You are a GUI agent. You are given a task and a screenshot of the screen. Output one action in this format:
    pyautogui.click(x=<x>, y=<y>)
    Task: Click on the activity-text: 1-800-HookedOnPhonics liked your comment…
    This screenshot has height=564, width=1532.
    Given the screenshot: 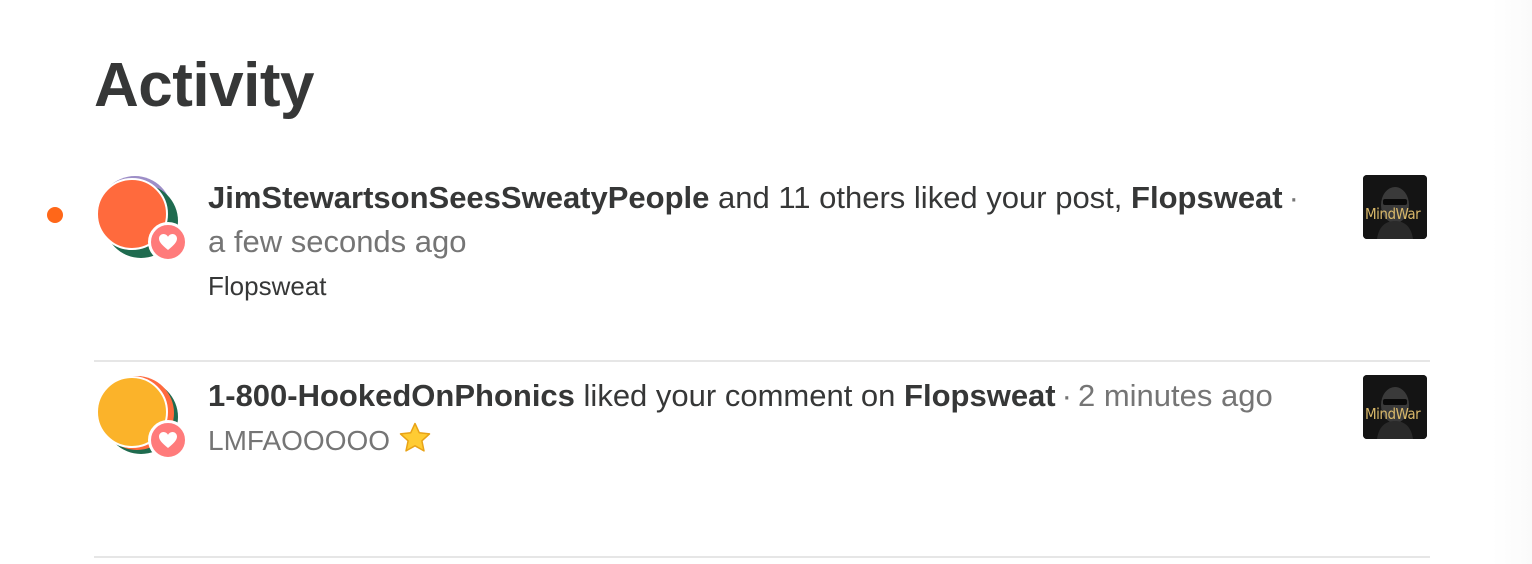 What is the action you would take?
    pyautogui.click(x=763, y=396)
    